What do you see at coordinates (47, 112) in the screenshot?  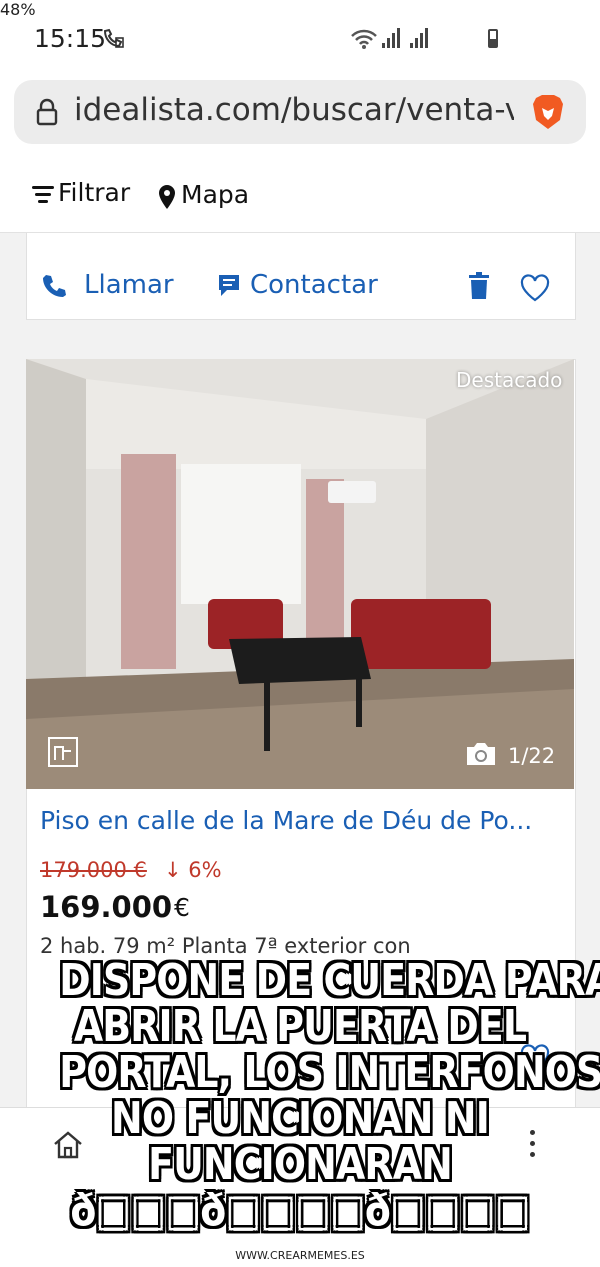 I see `lock-icon` at bounding box center [47, 112].